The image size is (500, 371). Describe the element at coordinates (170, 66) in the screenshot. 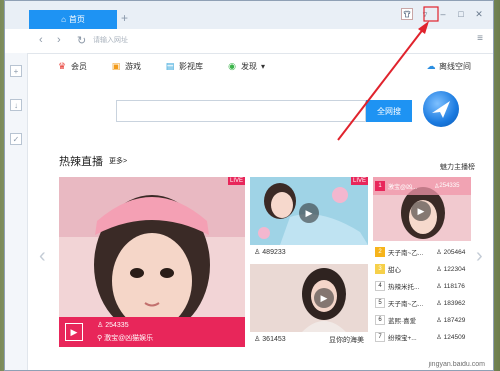

I see `video-icon: ▤` at that location.